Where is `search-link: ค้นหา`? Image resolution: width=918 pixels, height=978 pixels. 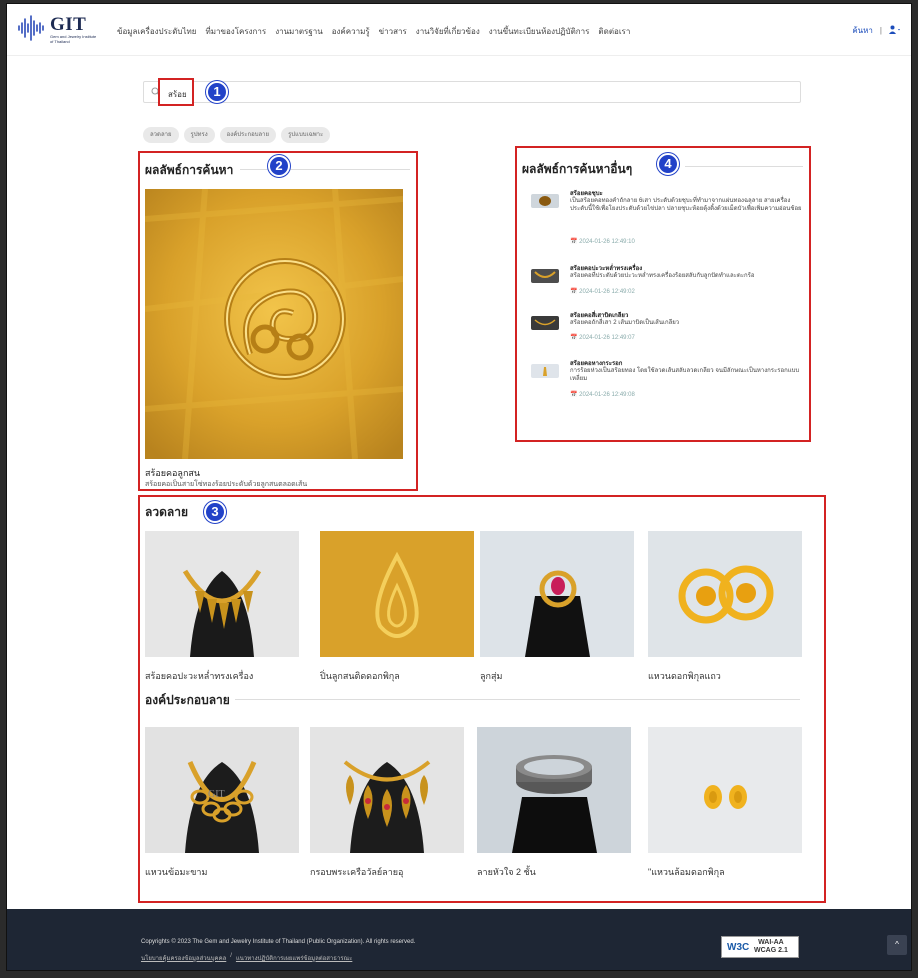
search-link: ค้นหา is located at coordinates (862, 30).